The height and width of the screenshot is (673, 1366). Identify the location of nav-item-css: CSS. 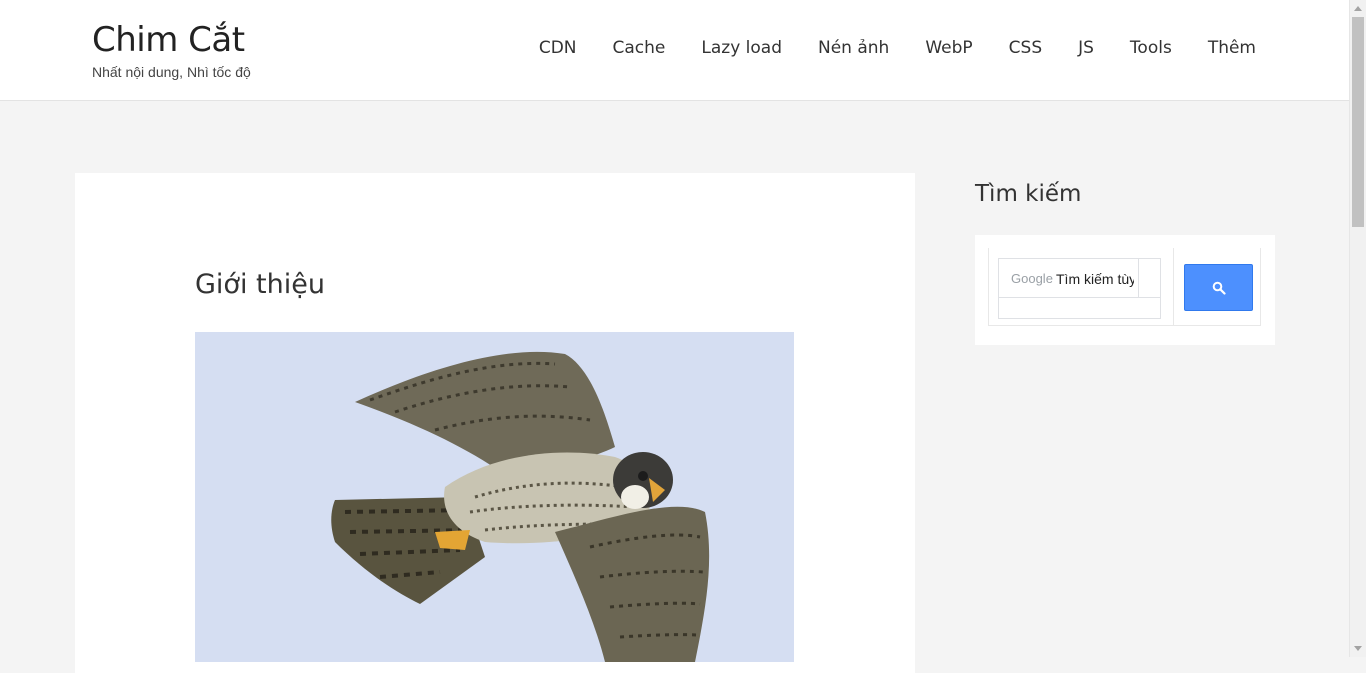
(1025, 48).